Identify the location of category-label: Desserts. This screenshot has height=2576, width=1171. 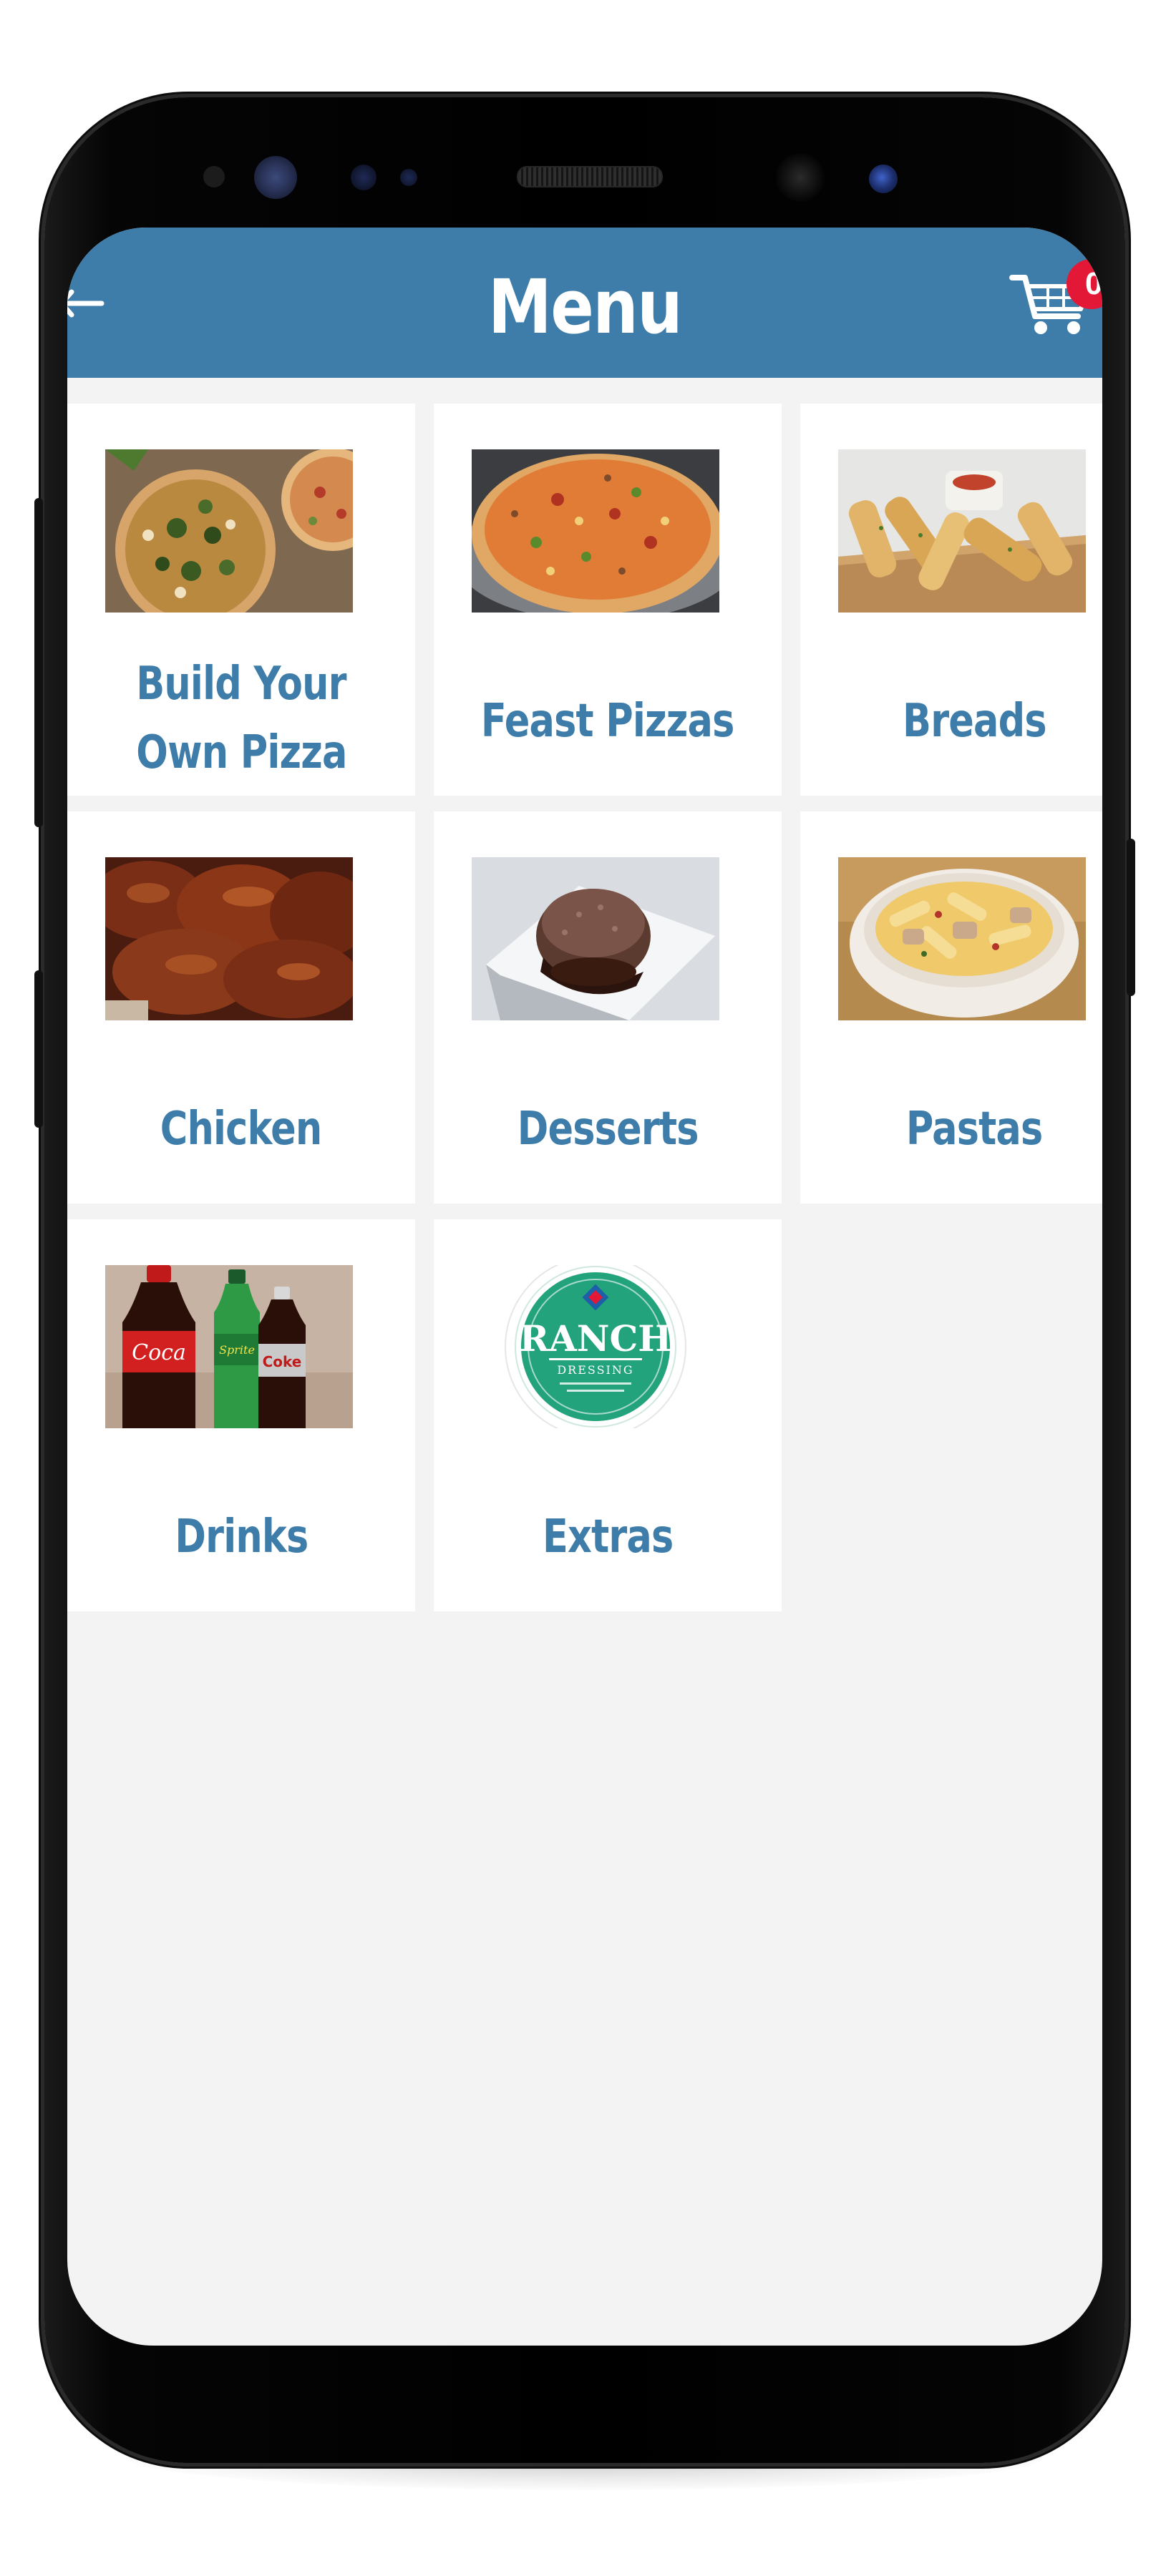
(608, 1129).